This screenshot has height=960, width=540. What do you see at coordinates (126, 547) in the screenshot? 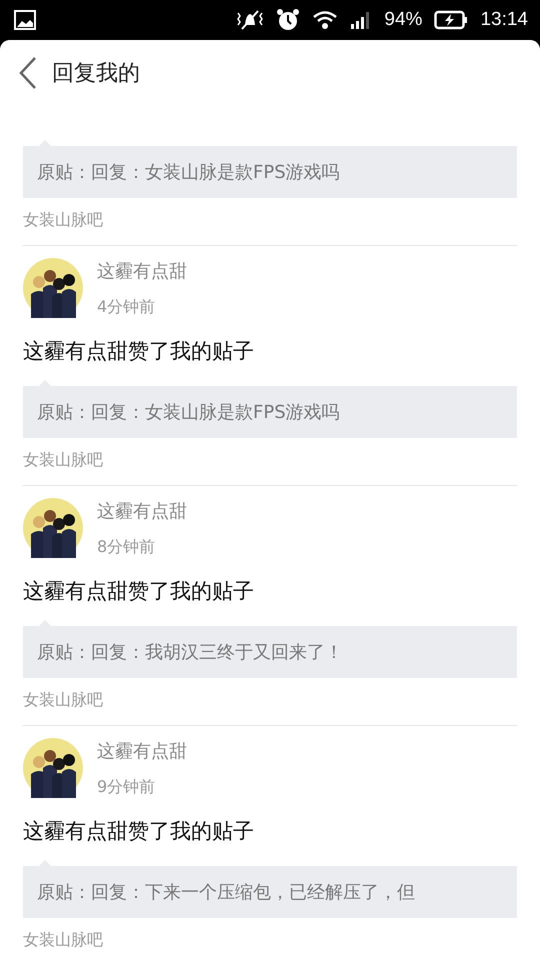
I see `timestamp: 8分钟前` at bounding box center [126, 547].